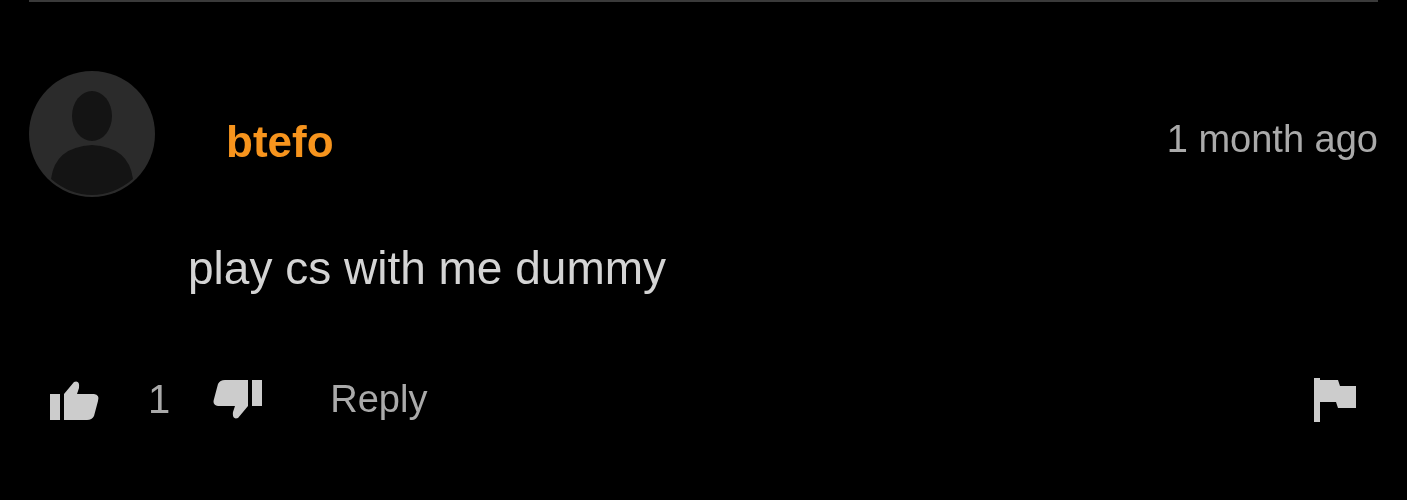  What do you see at coordinates (1272, 139) in the screenshot?
I see `comment-time: 1 month ago` at bounding box center [1272, 139].